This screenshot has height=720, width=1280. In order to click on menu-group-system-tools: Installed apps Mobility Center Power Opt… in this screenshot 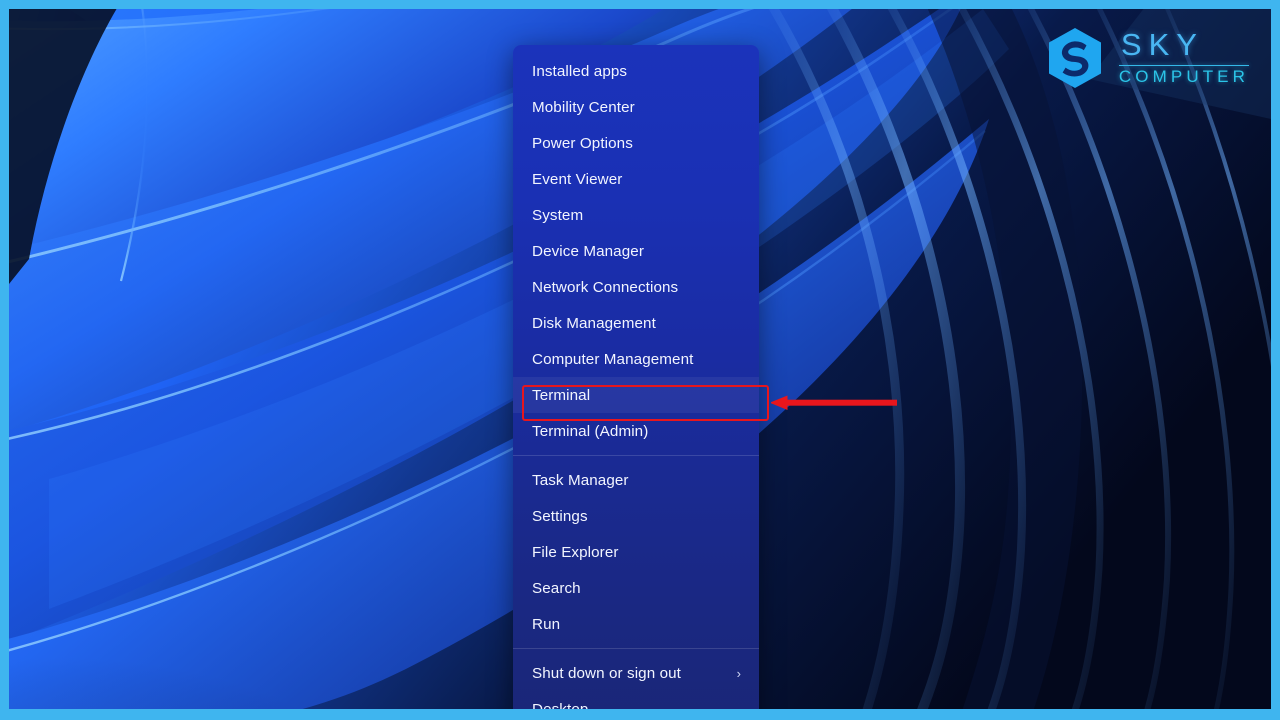, I will do `click(636, 251)`.